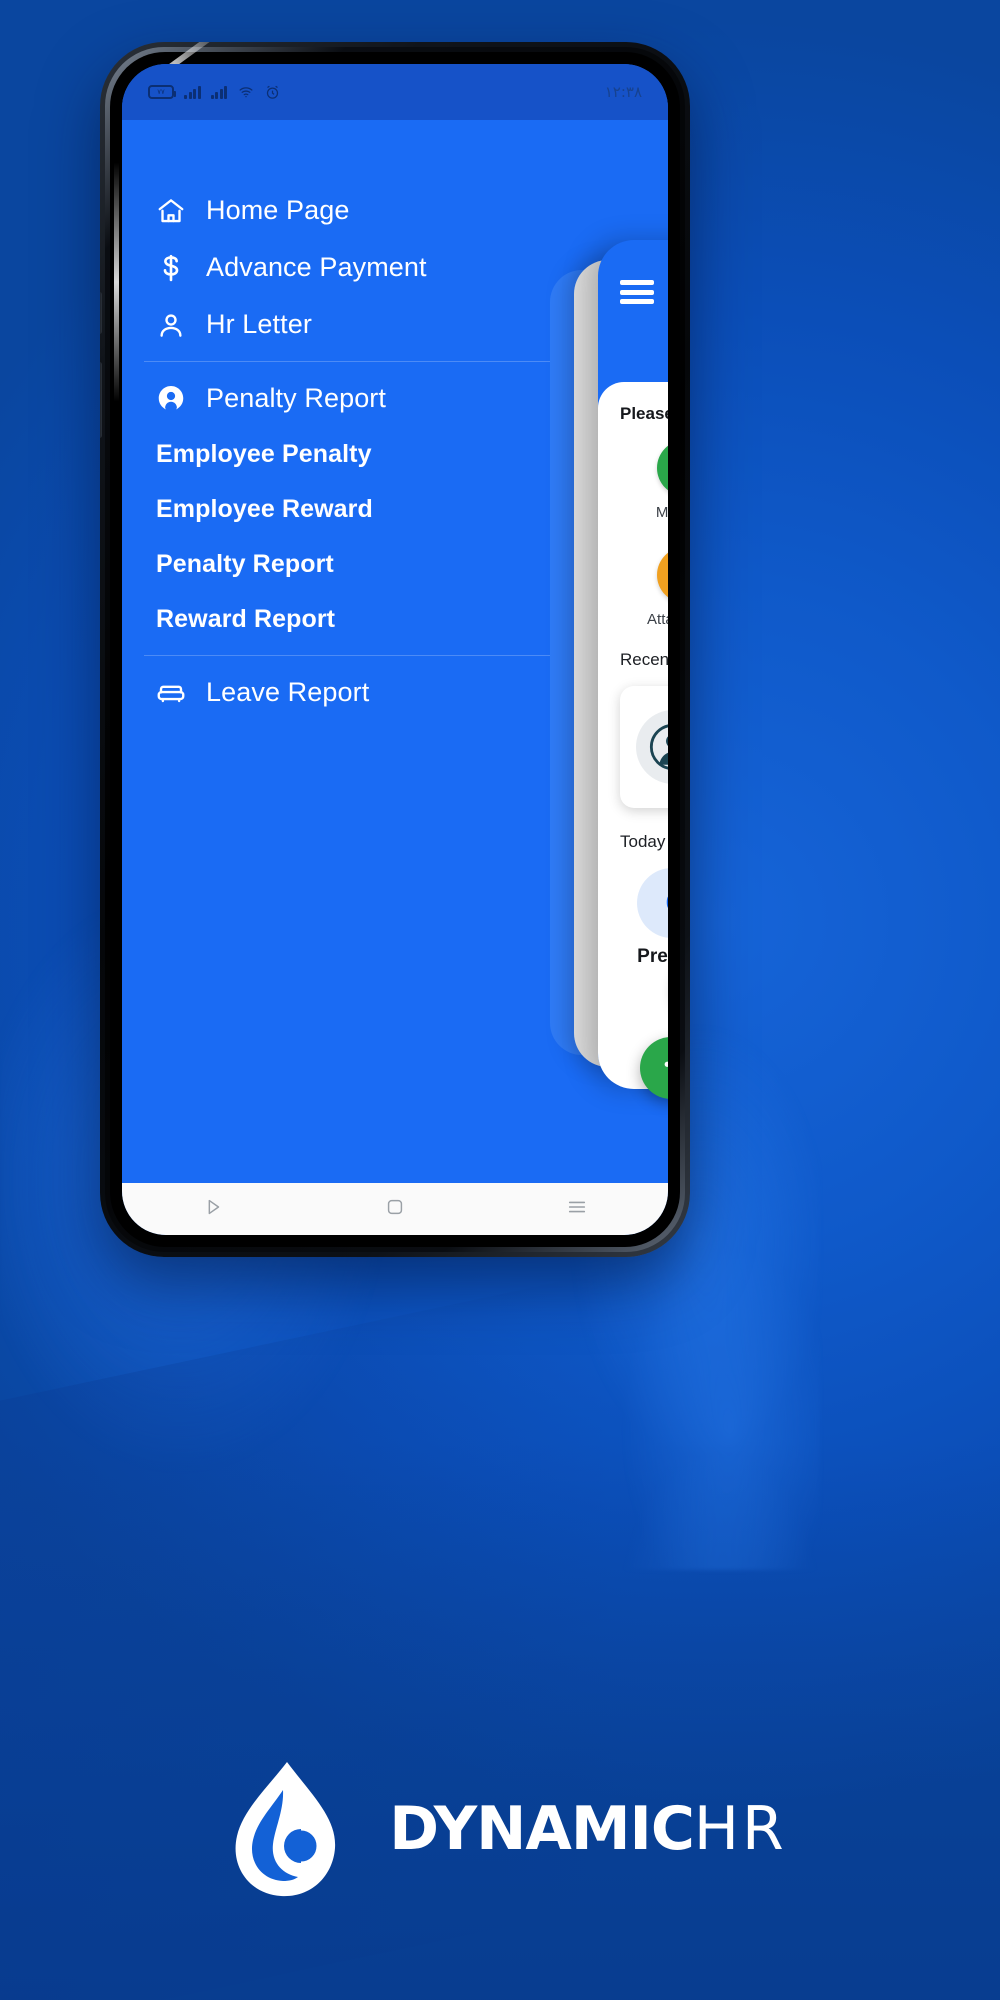  I want to click on service-label: Missions, so click(661, 512).